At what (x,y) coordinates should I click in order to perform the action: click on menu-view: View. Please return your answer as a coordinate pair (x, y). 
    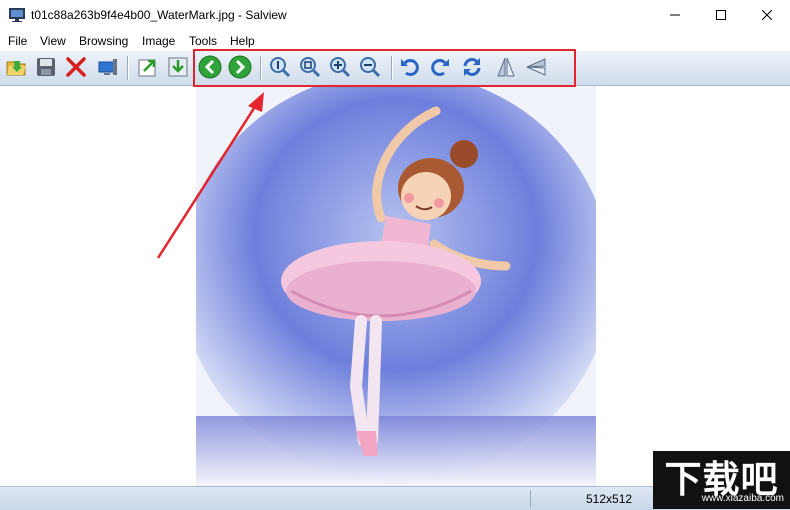
    Looking at the image, I should click on (53, 41).